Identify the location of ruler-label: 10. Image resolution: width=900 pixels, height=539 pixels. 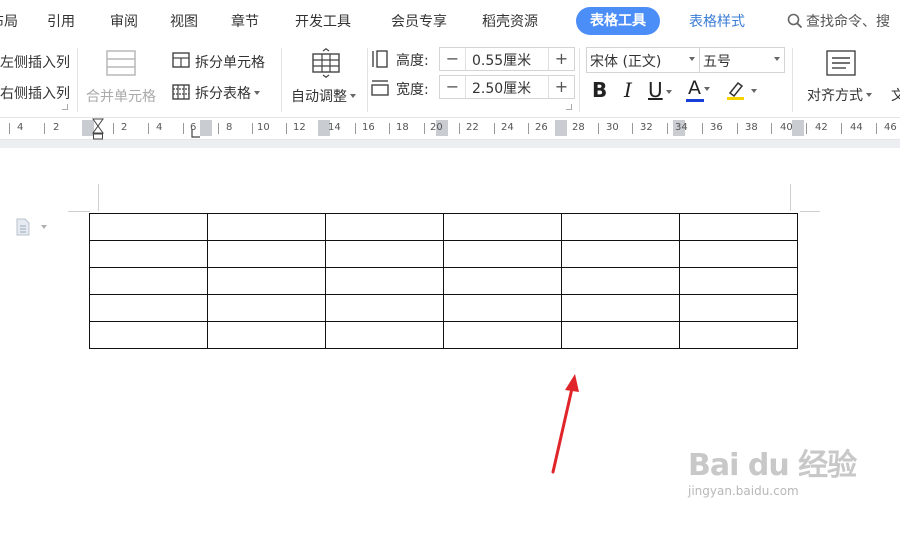
(263, 127).